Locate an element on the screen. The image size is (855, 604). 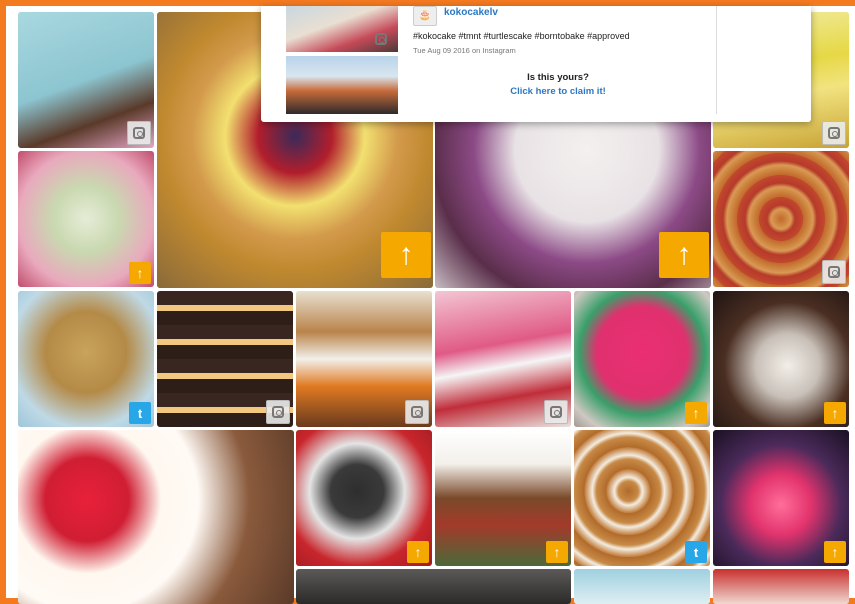
tile-dark-bottom is located at coordinates (433, 586).